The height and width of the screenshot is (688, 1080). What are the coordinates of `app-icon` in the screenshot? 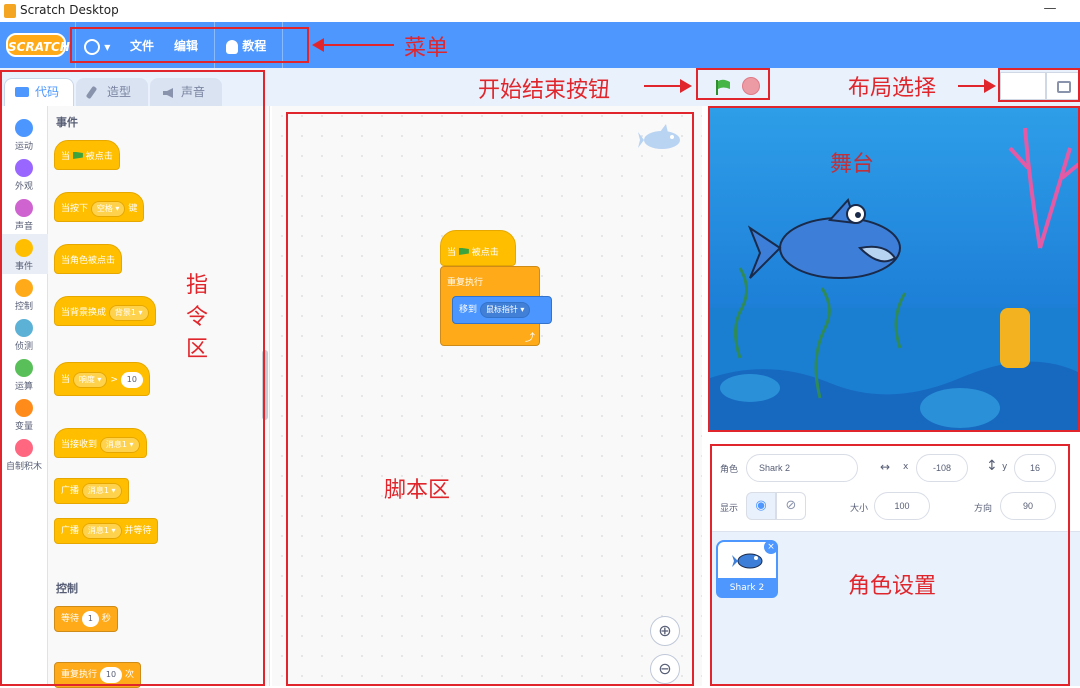 It's located at (10, 11).